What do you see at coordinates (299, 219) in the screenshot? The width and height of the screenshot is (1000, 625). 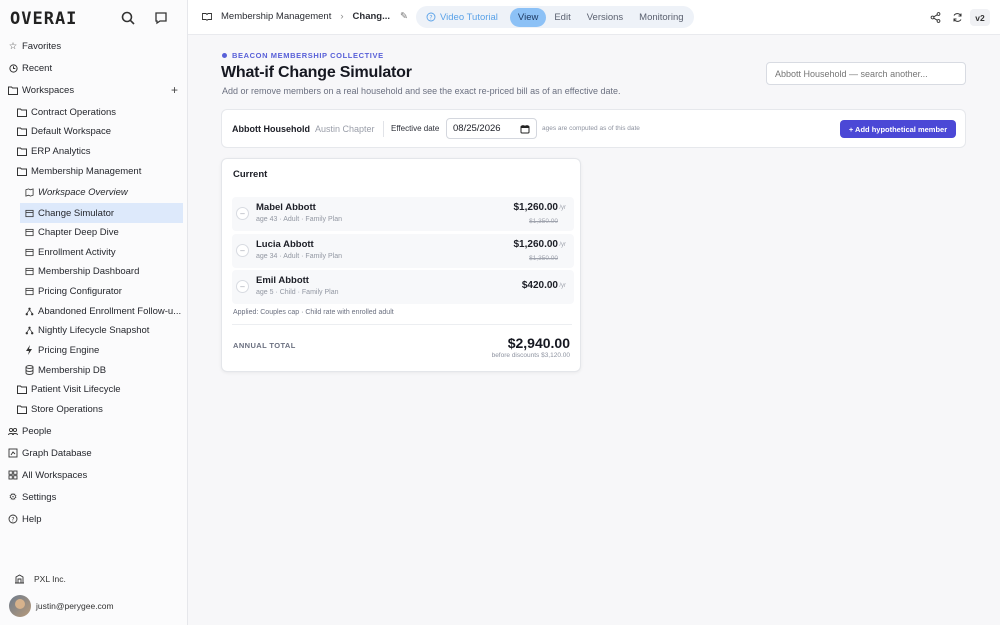 I see `member-meta: age 43 · Adult · Family Plan` at bounding box center [299, 219].